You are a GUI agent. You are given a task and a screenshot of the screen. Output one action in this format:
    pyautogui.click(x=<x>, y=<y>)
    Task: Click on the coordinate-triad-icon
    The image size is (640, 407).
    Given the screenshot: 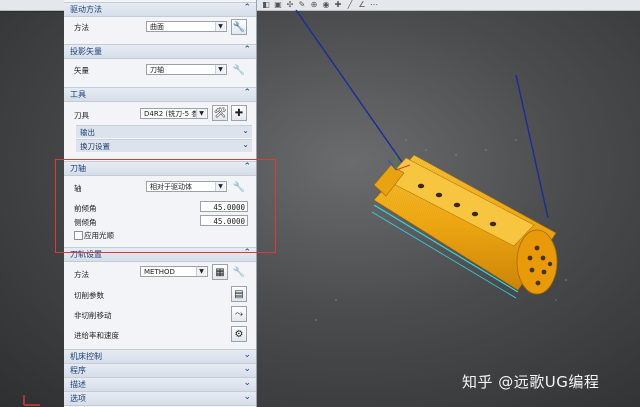 What is the action you would take?
    pyautogui.click(x=31, y=400)
    